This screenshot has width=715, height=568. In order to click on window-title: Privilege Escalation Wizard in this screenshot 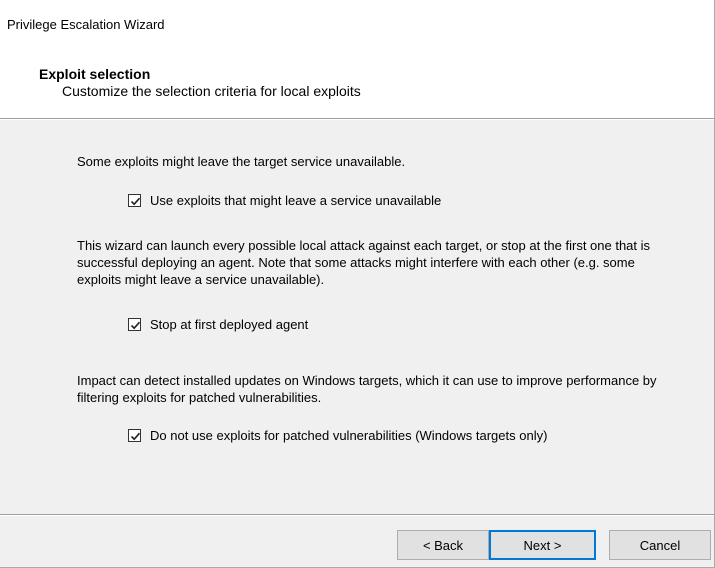, I will do `click(86, 24)`.